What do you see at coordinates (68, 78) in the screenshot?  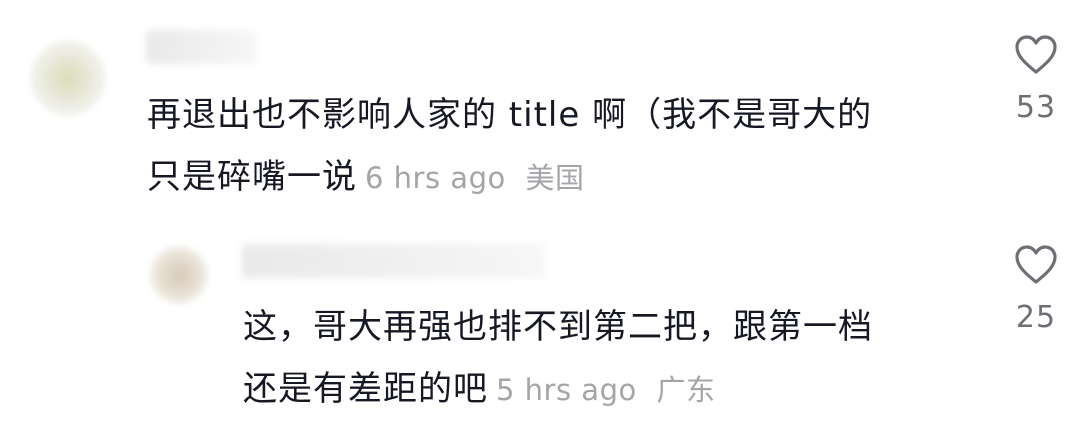 I see `avatar` at bounding box center [68, 78].